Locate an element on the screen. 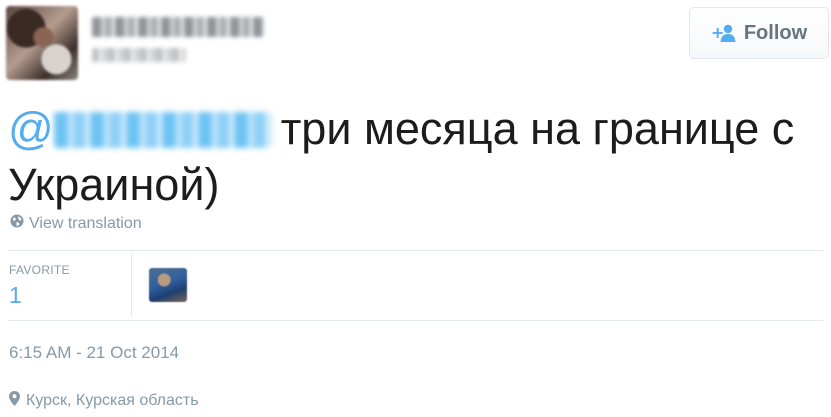  view-translation-link: View translation is located at coordinates (76, 223).